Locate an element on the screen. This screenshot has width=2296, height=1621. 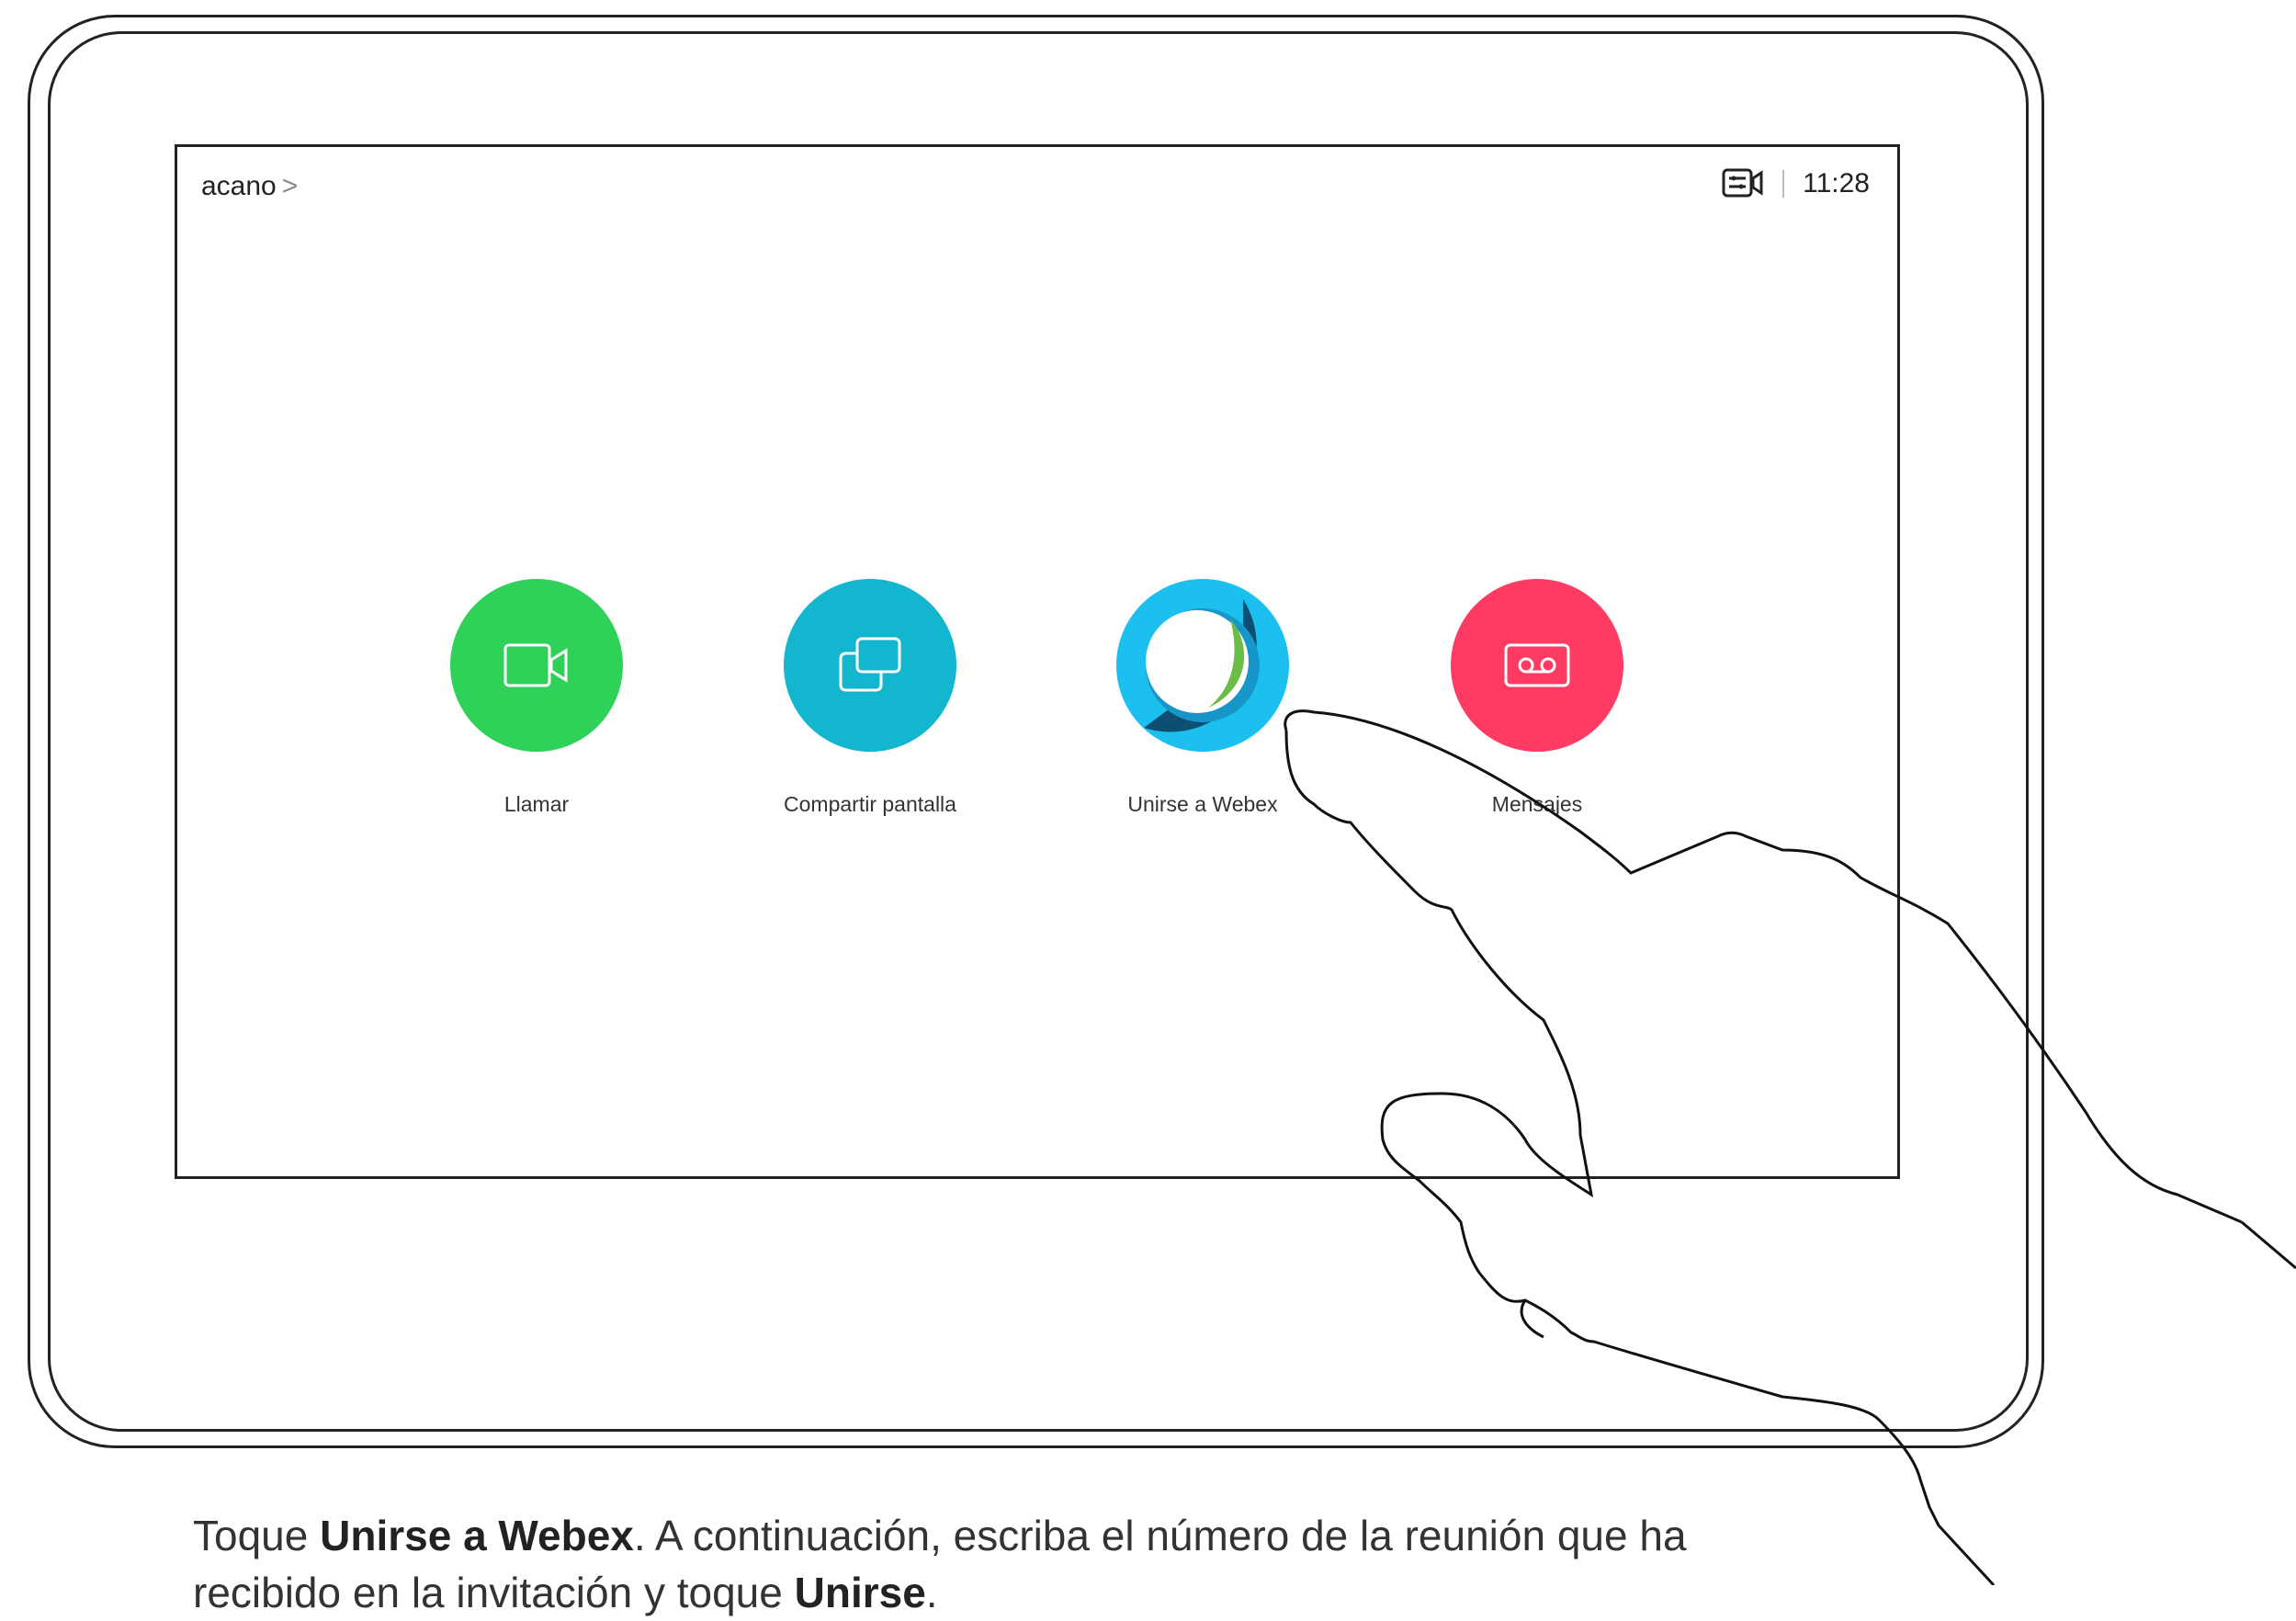
instruction-bold-join-webex: Unirse a Webex is located at coordinates (477, 1535).